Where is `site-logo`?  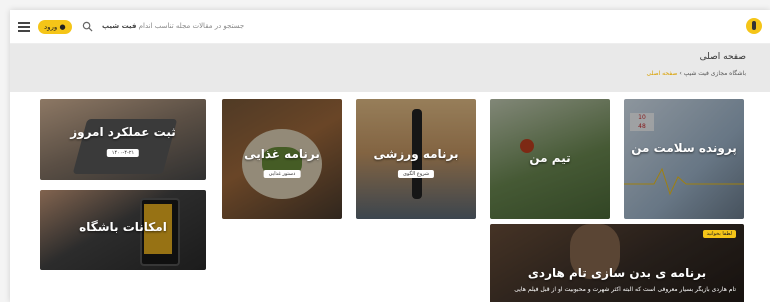 site-logo is located at coordinates (754, 26).